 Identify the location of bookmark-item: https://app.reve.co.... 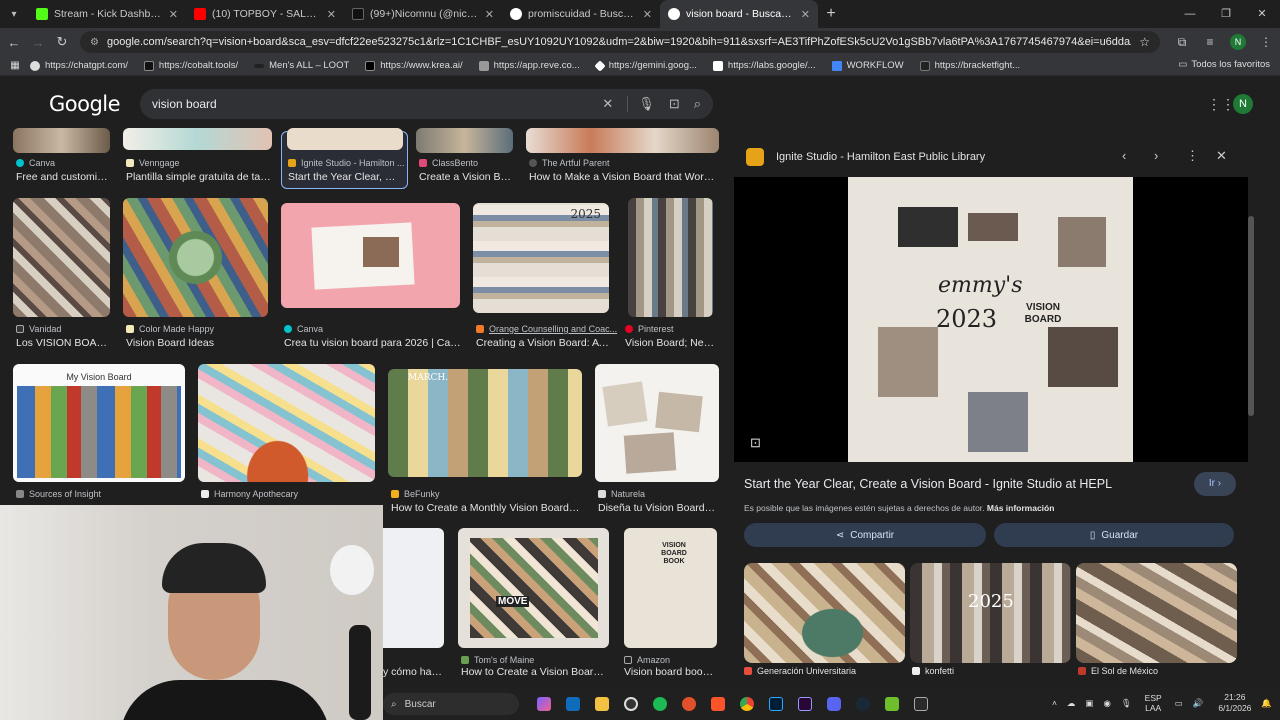
(529, 65).